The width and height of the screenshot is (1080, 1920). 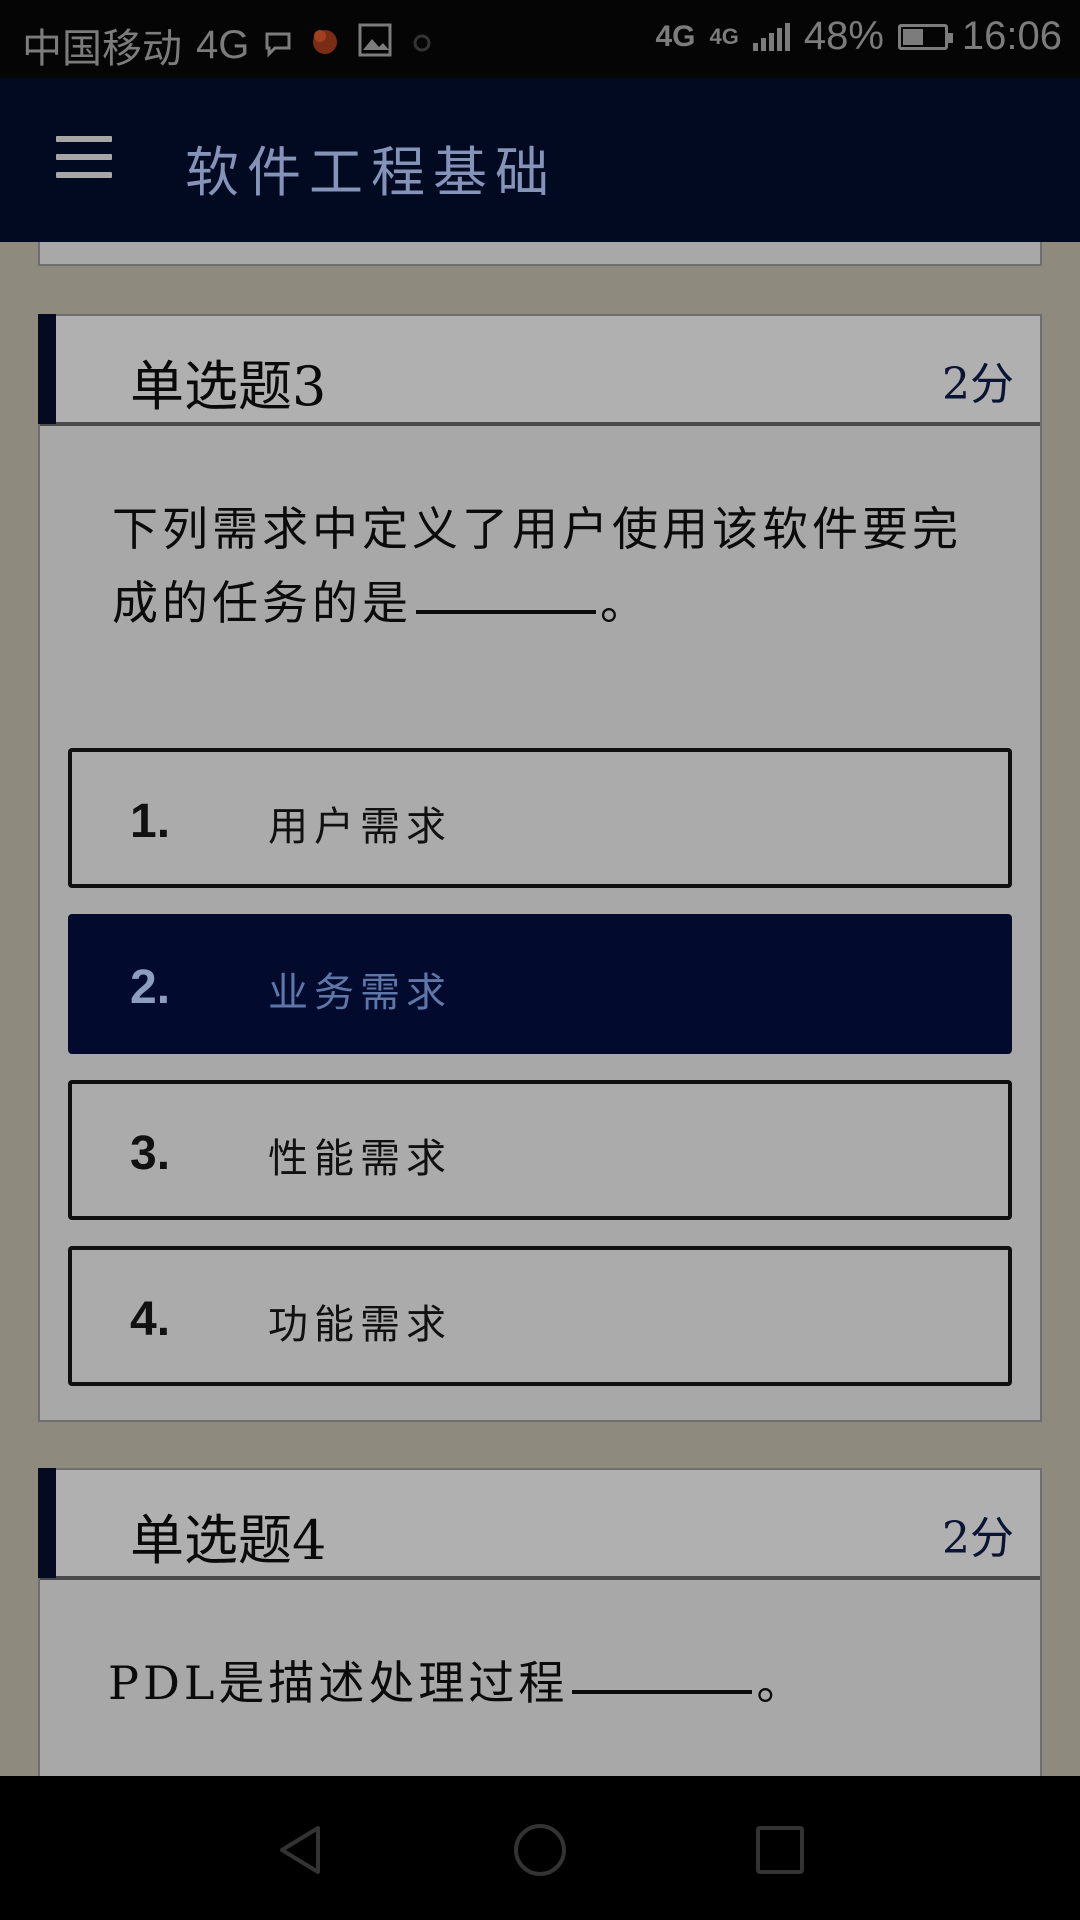 What do you see at coordinates (300, 1852) in the screenshot?
I see `back-icon` at bounding box center [300, 1852].